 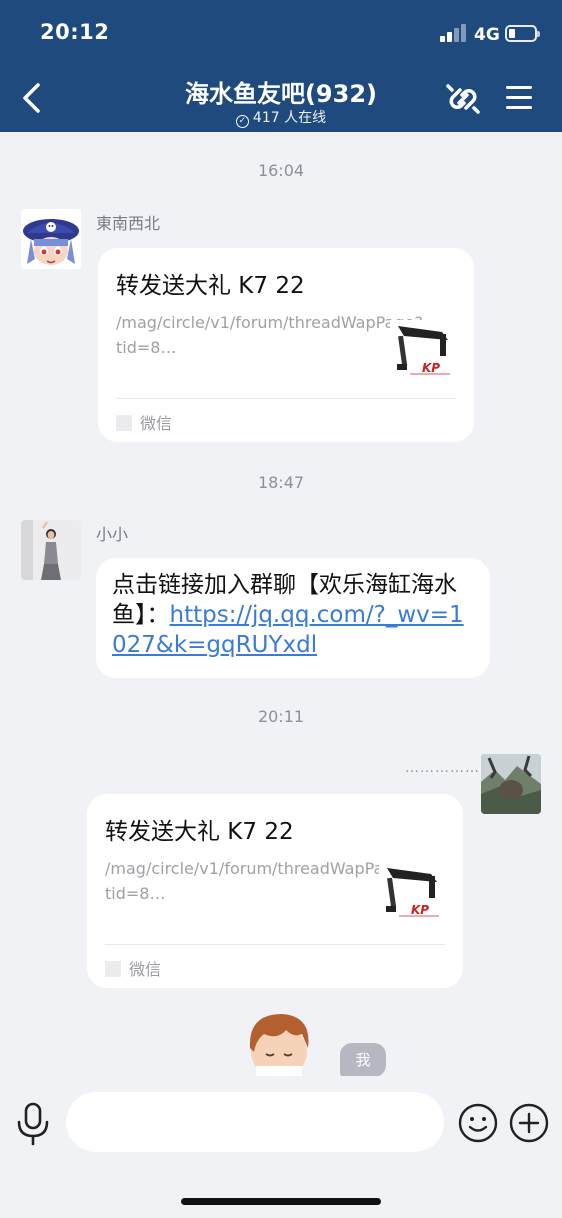 I want to click on me-tag: 我, so click(x=363, y=1060).